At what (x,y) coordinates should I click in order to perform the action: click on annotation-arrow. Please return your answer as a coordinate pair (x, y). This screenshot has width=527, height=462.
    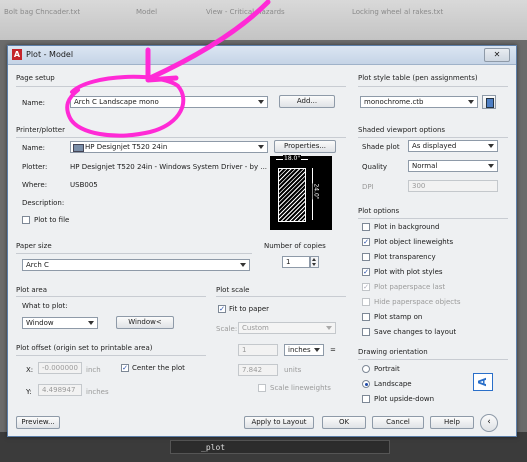
    Looking at the image, I should click on (209, 40).